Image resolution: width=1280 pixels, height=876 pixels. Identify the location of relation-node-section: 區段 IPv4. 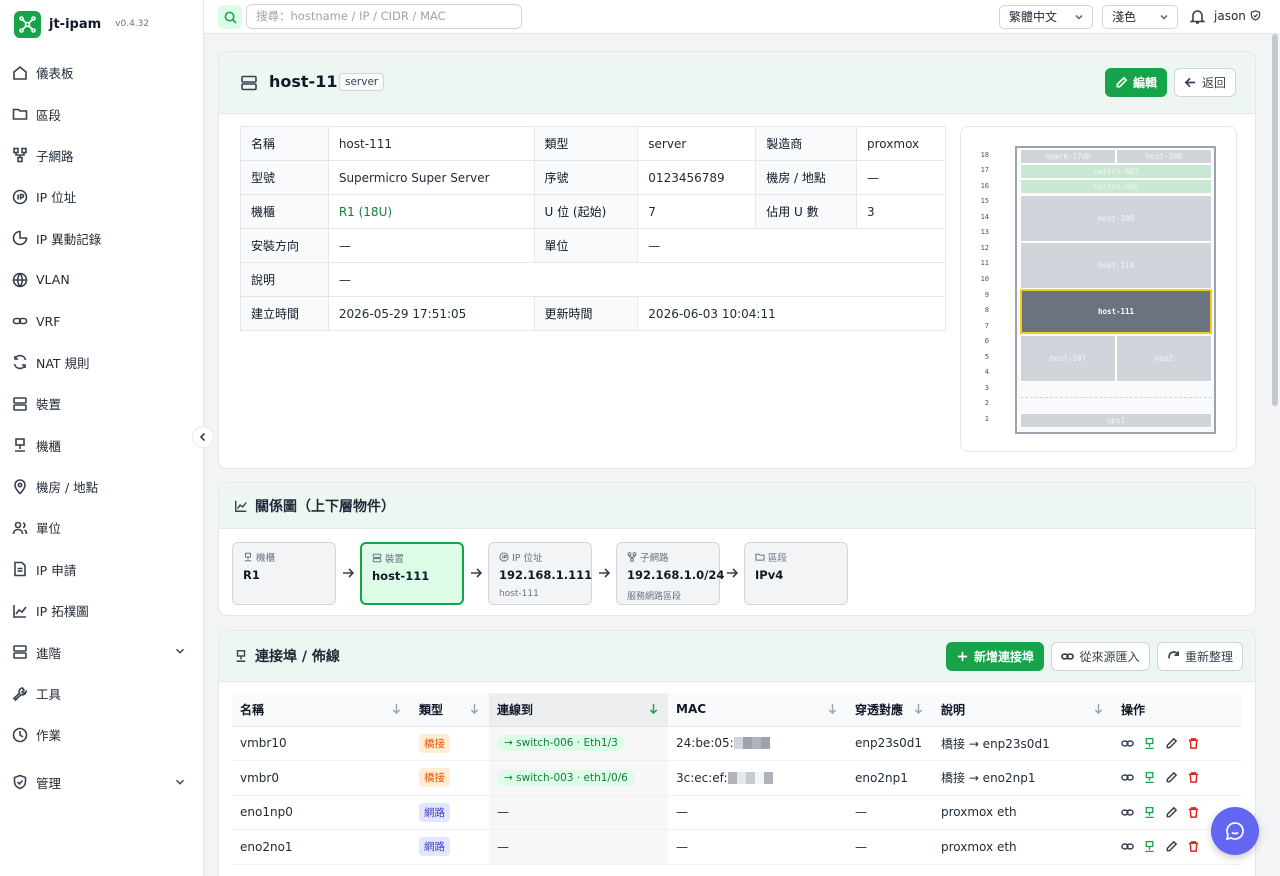
(796, 573).